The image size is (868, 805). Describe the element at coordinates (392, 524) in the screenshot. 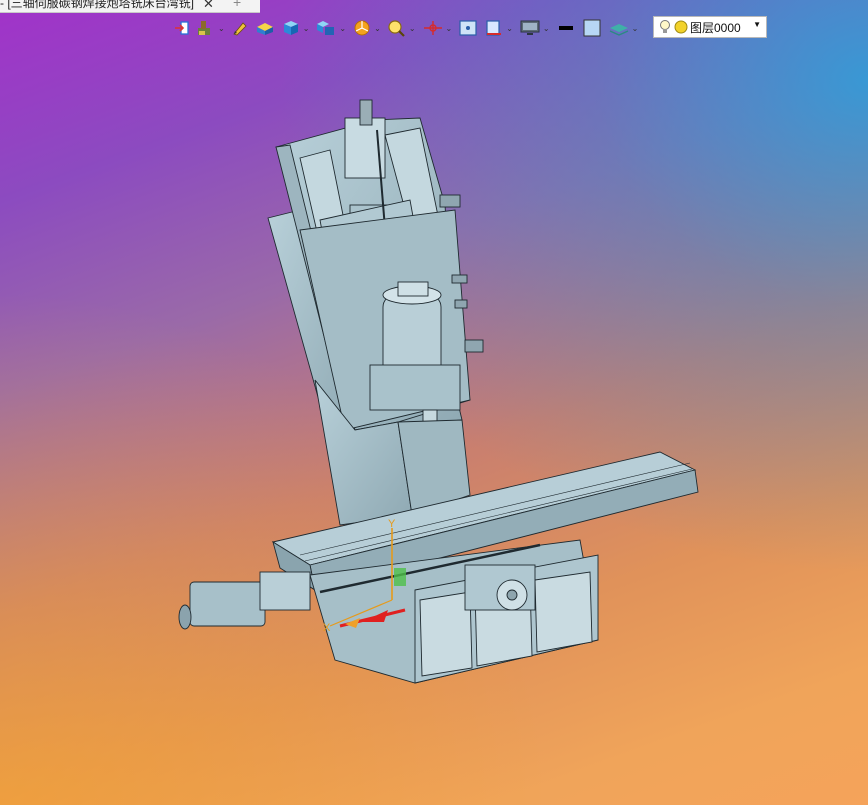

I see `y-axis-label: Y` at that location.